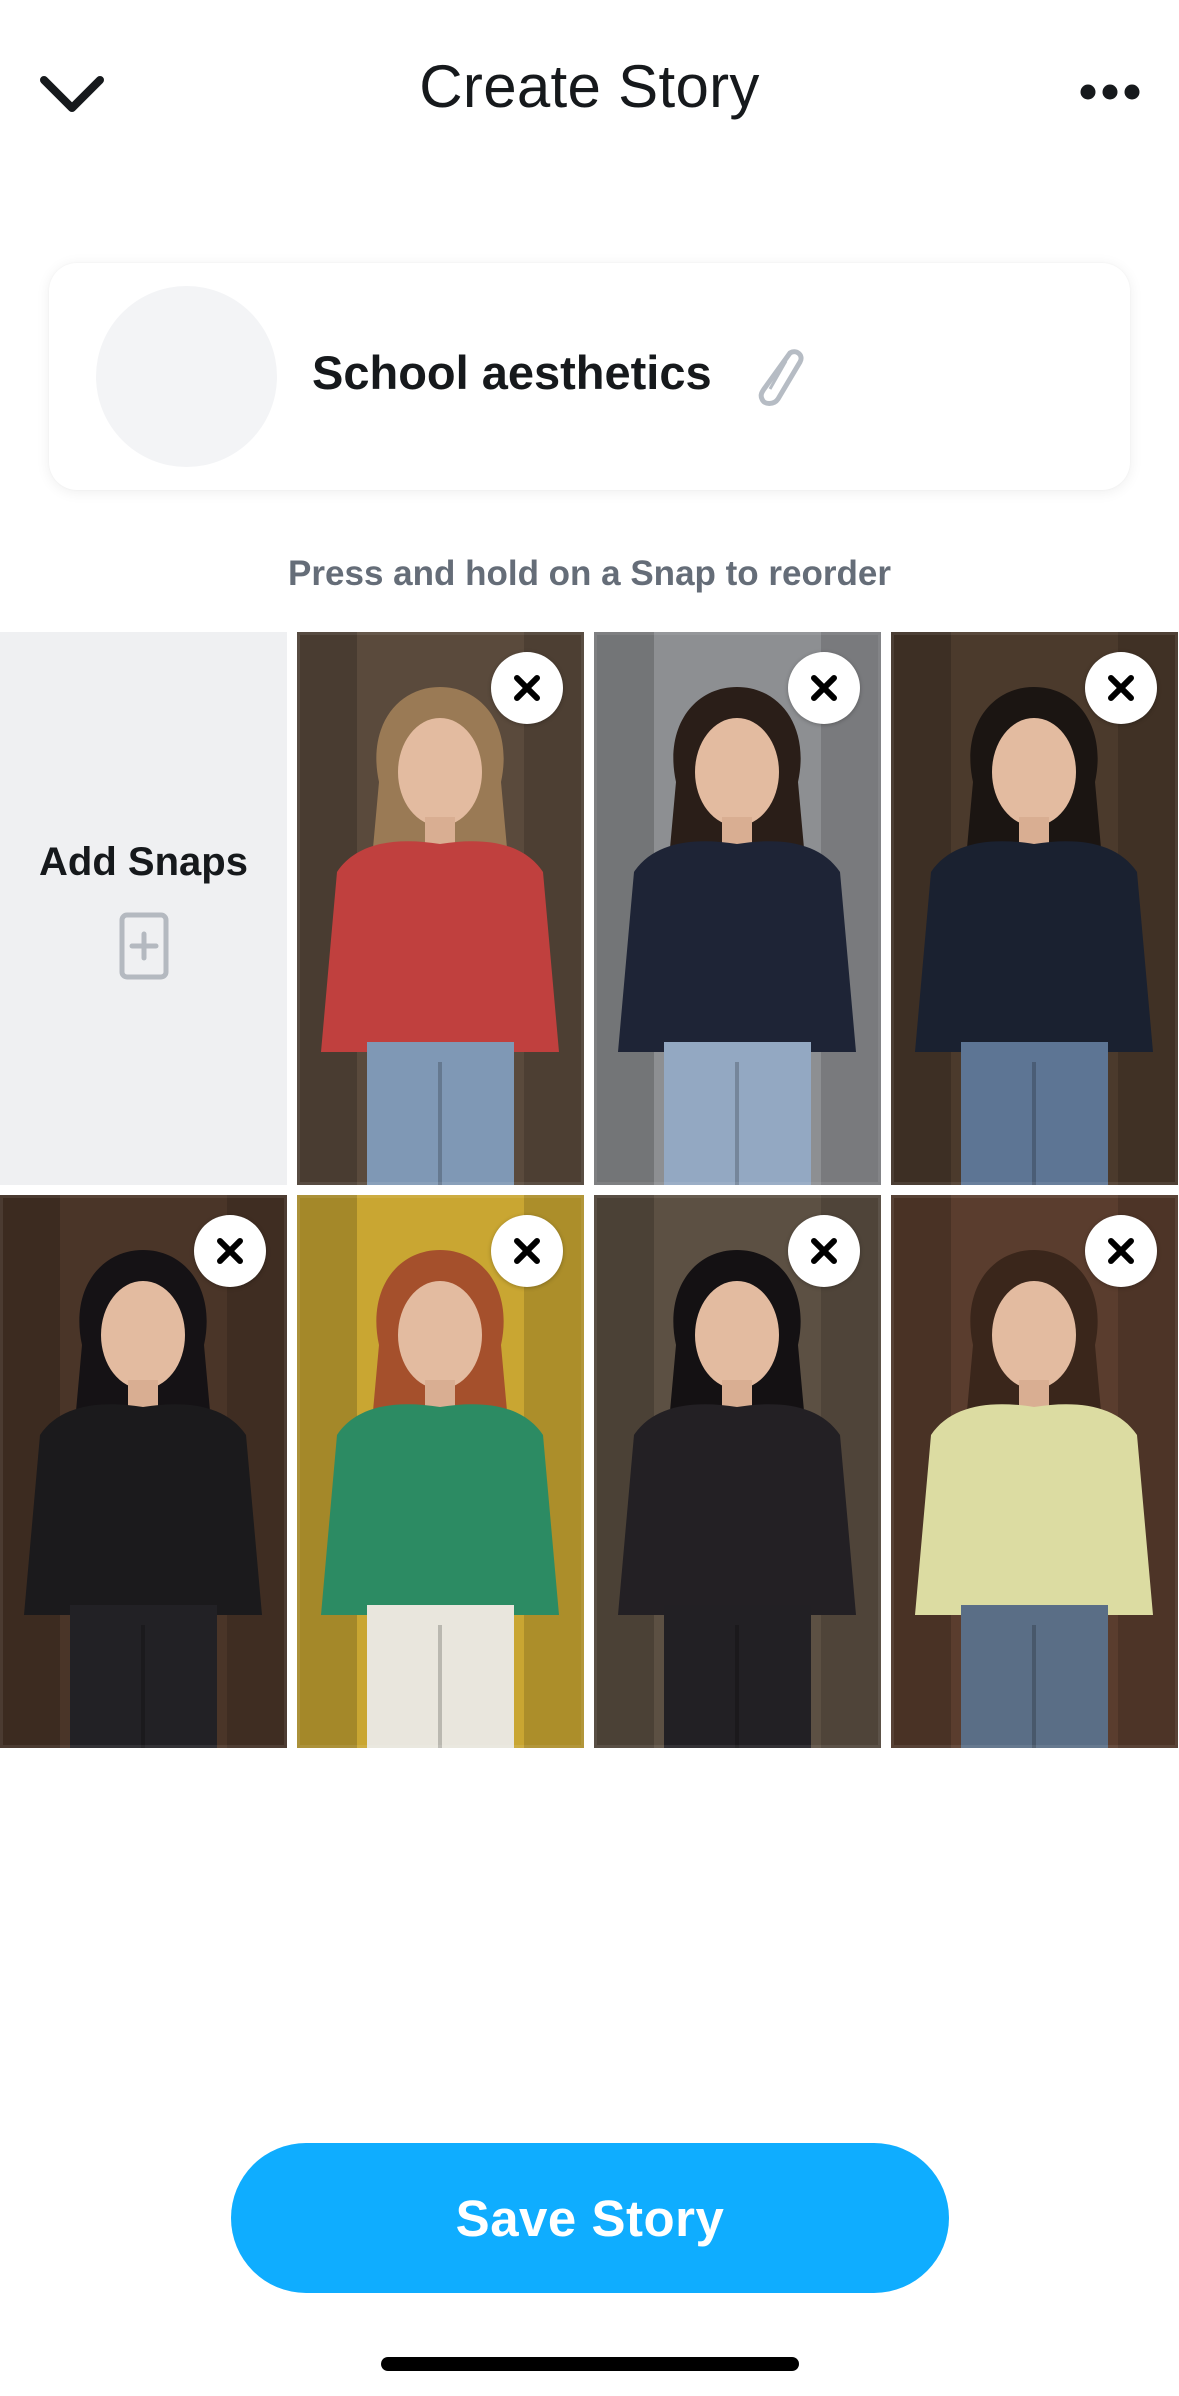  I want to click on add-snaps-label: Add Snaps, so click(143, 862).